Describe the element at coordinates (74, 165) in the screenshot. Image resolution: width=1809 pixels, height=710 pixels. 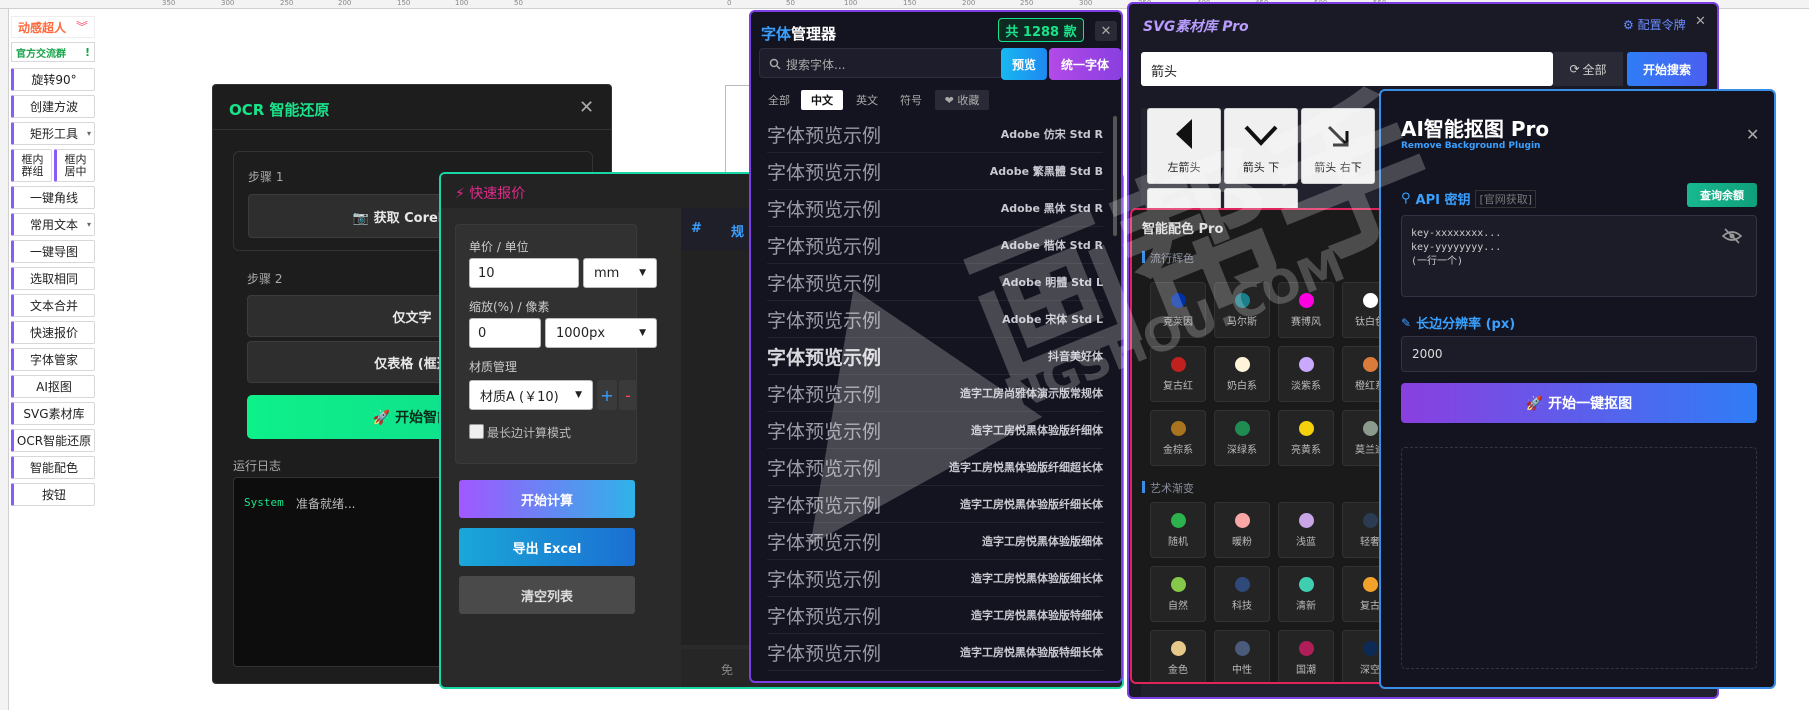
I see `tool-center-in-frame: 框内居中` at that location.